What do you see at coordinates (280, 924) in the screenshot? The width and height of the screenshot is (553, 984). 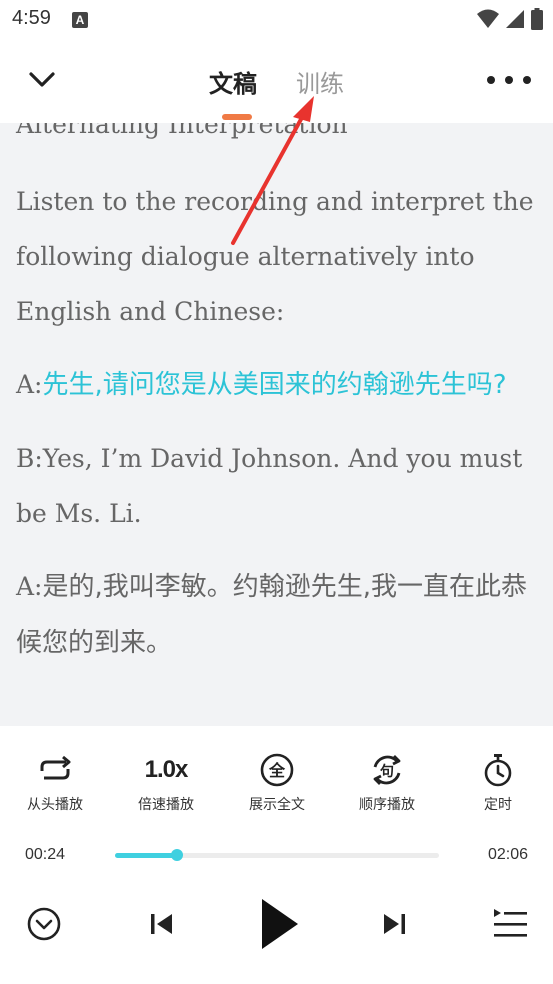 I see `play-icon` at bounding box center [280, 924].